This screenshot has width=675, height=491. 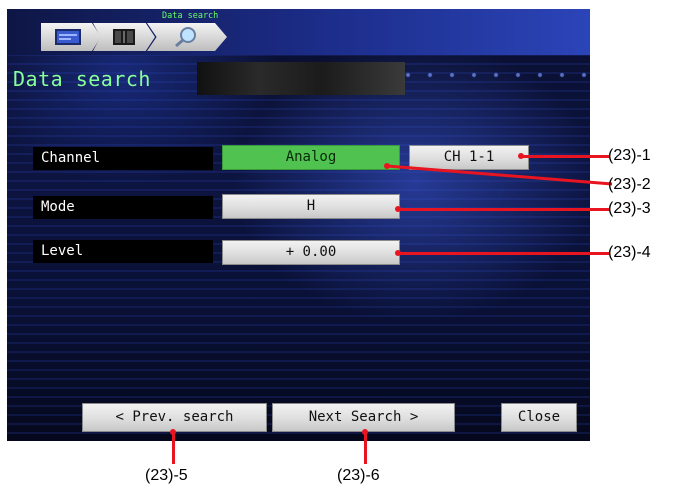 I want to click on callout-5-line, so click(x=173, y=447).